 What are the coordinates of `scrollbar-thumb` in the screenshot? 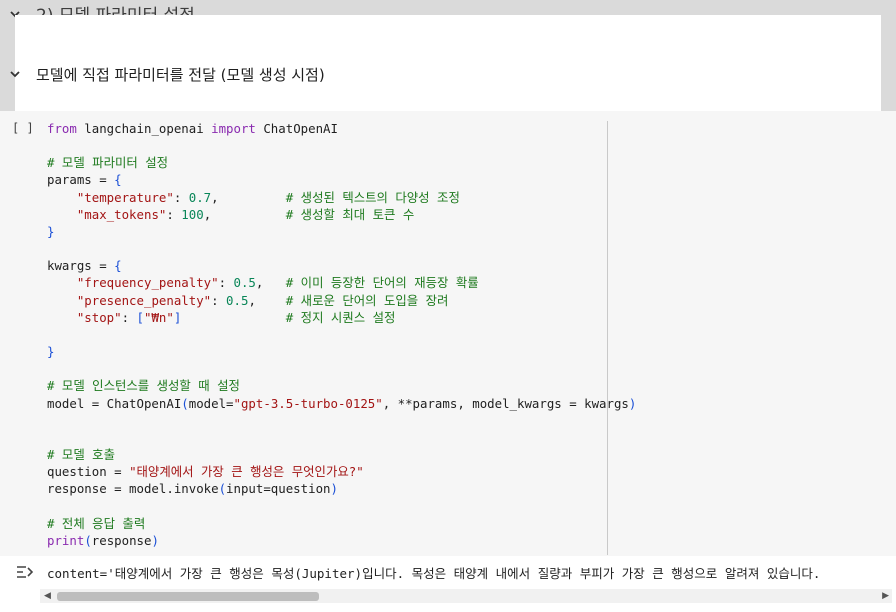 It's located at (188, 596).